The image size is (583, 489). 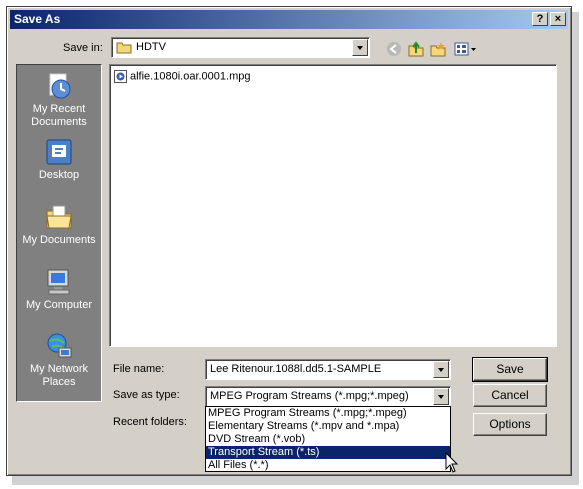 I want to click on place-desktop: Desktop, so click(x=59, y=159).